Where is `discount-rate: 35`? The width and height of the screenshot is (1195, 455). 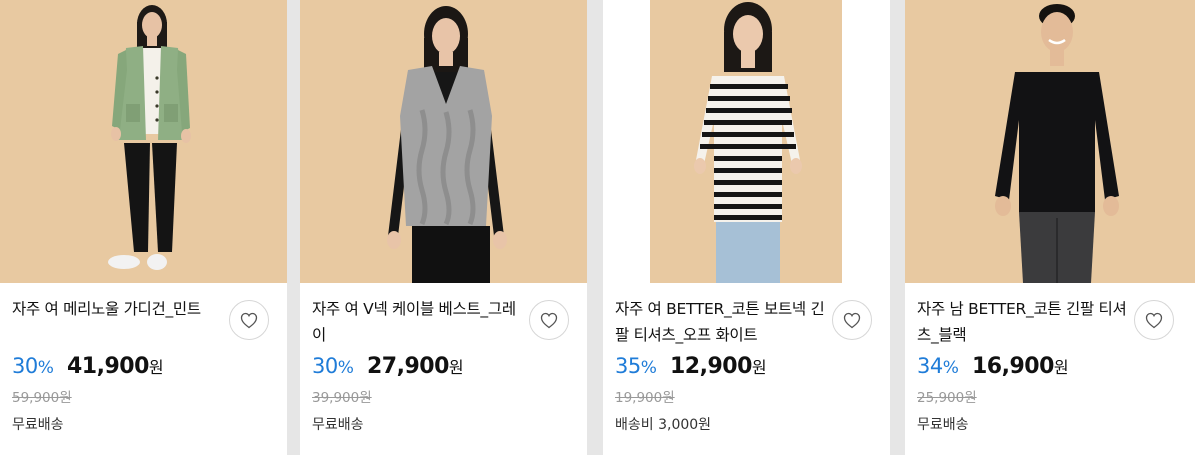 discount-rate: 35 is located at coordinates (628, 366).